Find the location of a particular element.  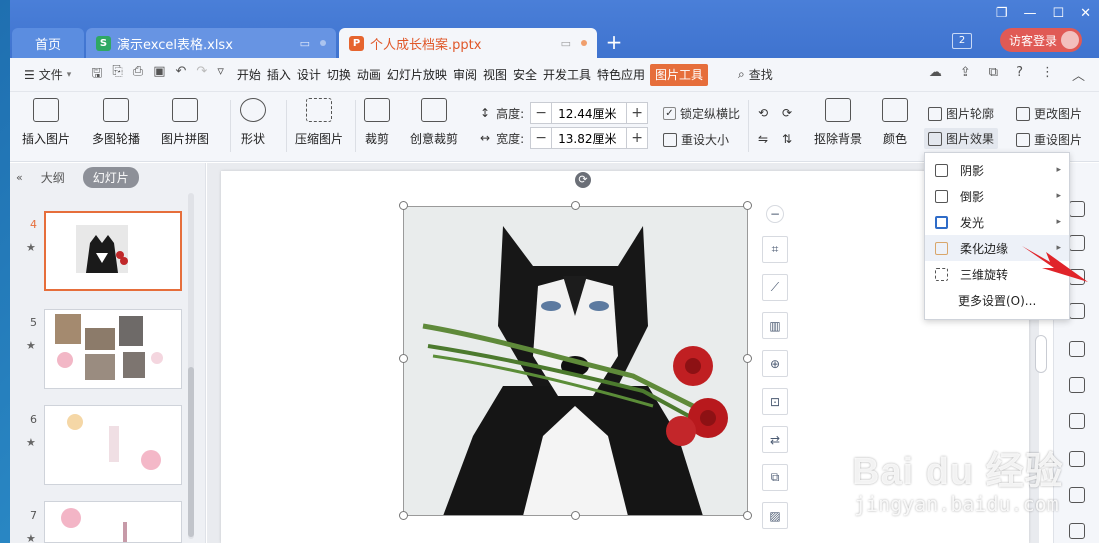

collaborate-icon: ⧉ is located at coordinates (993, 74).